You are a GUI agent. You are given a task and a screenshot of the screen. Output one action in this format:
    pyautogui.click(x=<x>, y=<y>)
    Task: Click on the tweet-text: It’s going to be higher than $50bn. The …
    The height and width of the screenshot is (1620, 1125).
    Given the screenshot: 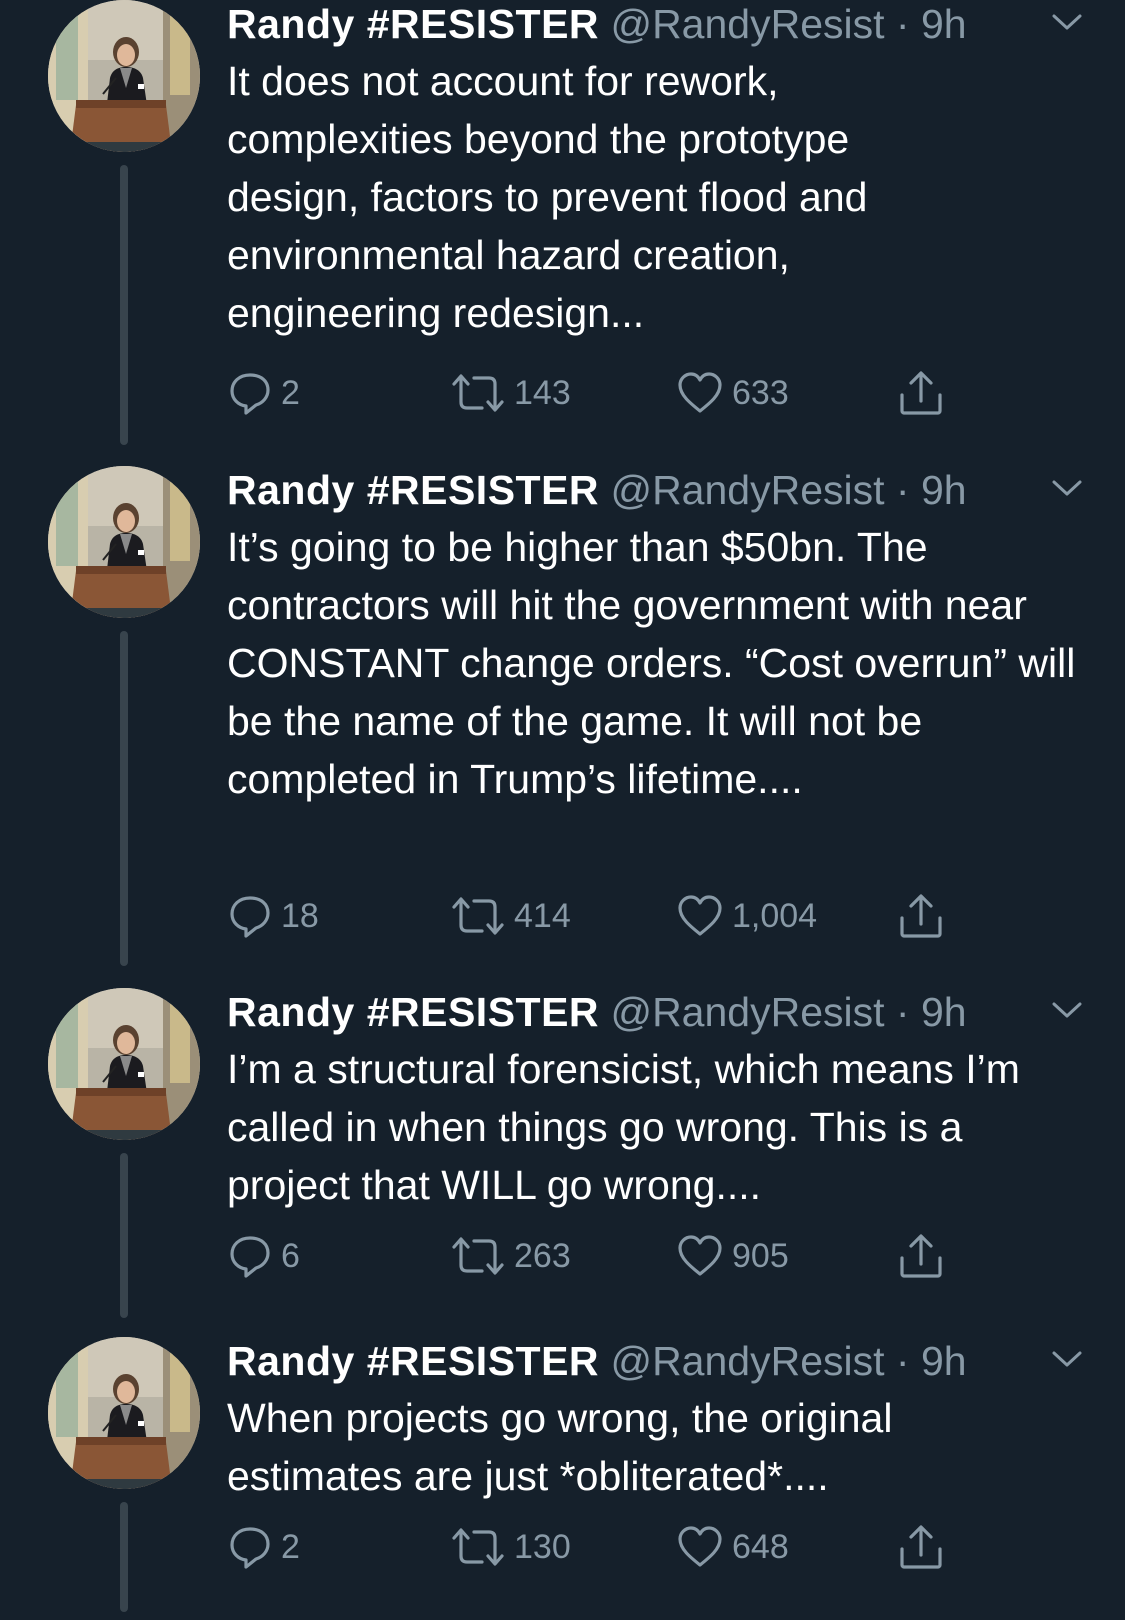 What is the action you would take?
    pyautogui.click(x=651, y=663)
    